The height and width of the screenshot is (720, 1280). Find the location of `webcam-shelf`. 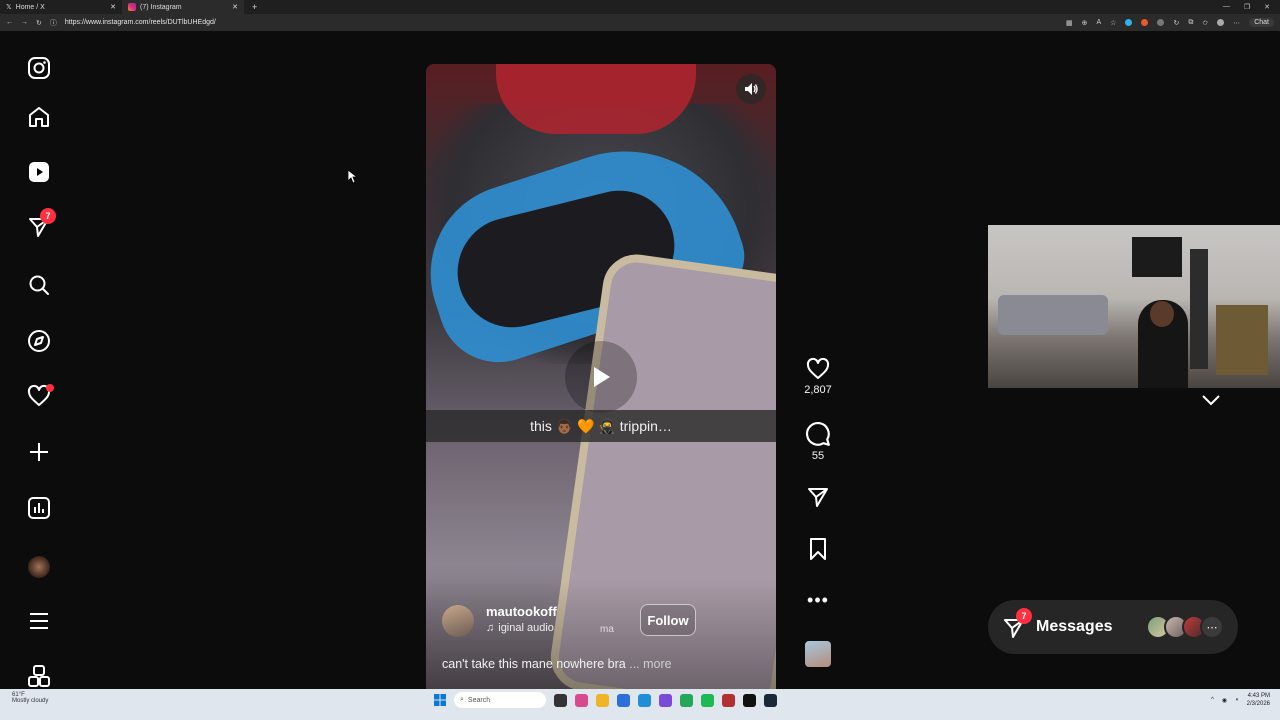

webcam-shelf is located at coordinates (1199, 309).